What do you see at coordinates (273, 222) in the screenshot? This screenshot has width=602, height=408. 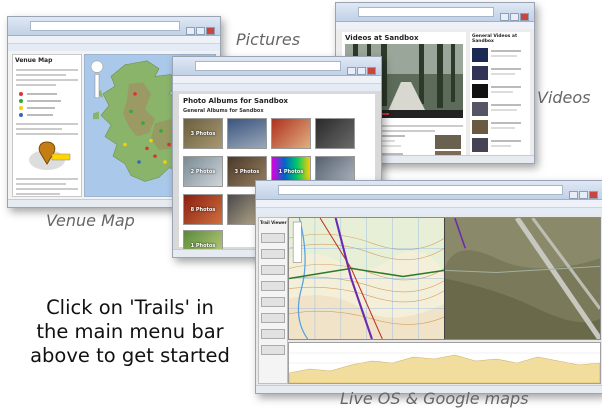 I see `trail-viewer-title: Trail Viewer` at bounding box center [273, 222].